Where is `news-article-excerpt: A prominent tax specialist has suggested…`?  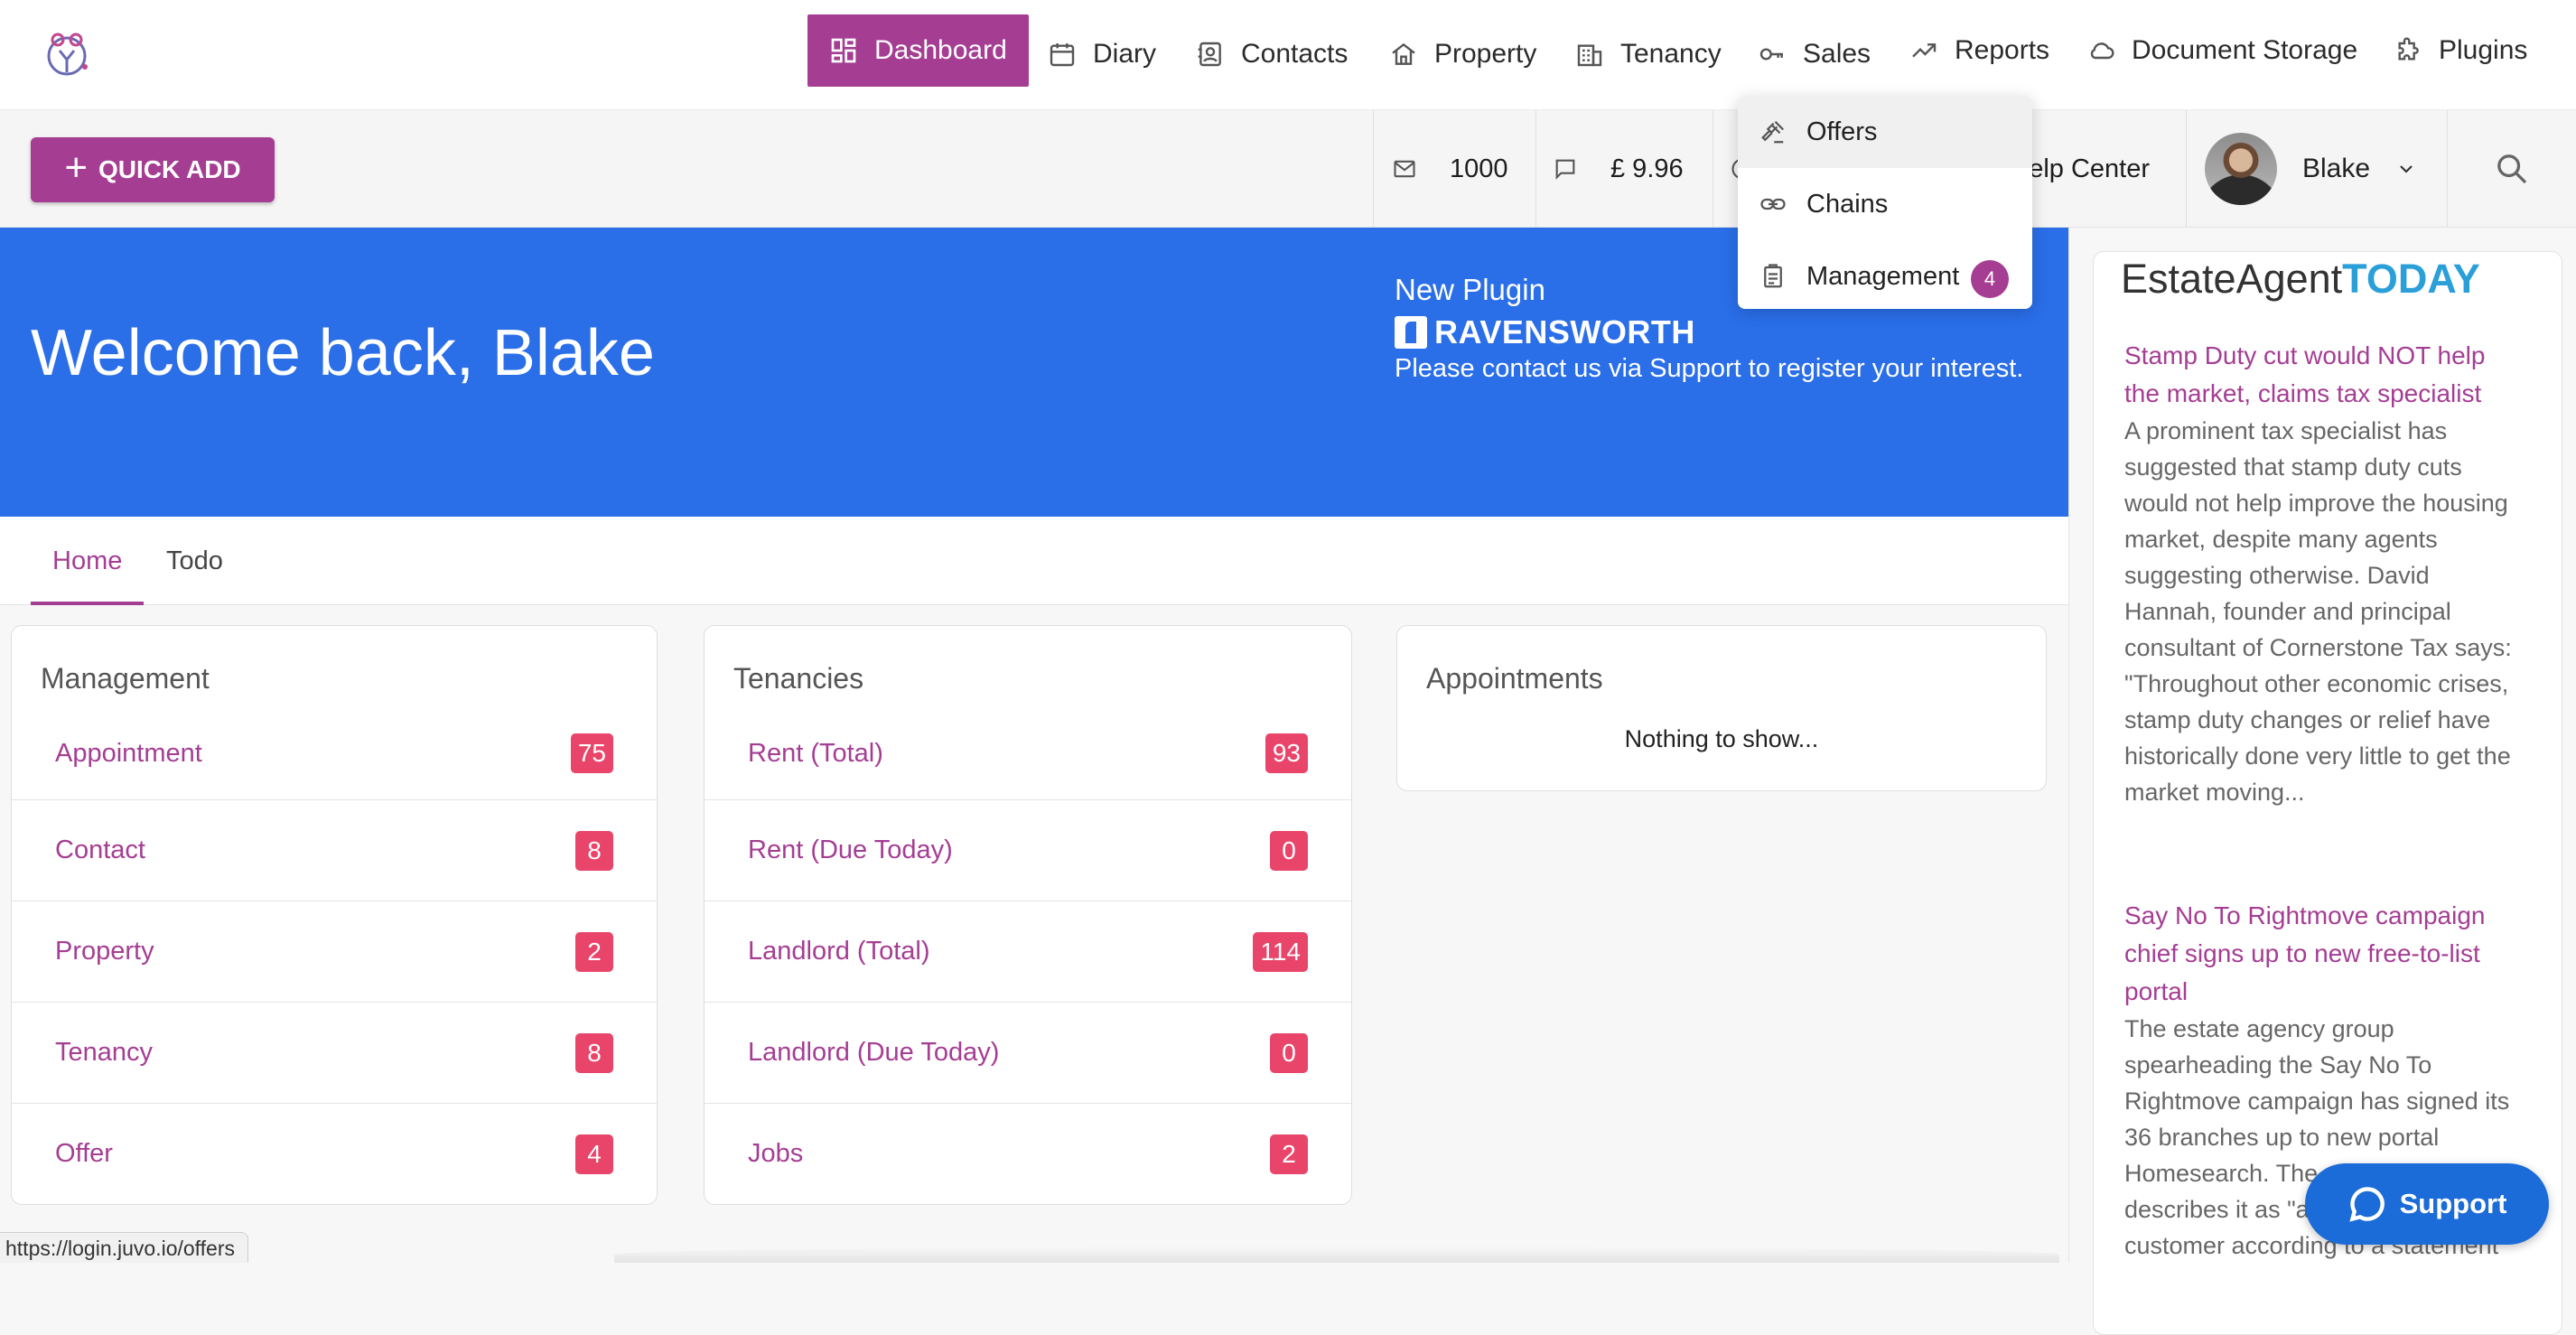 news-article-excerpt: A prominent tax specialist has suggested… is located at coordinates (2318, 611).